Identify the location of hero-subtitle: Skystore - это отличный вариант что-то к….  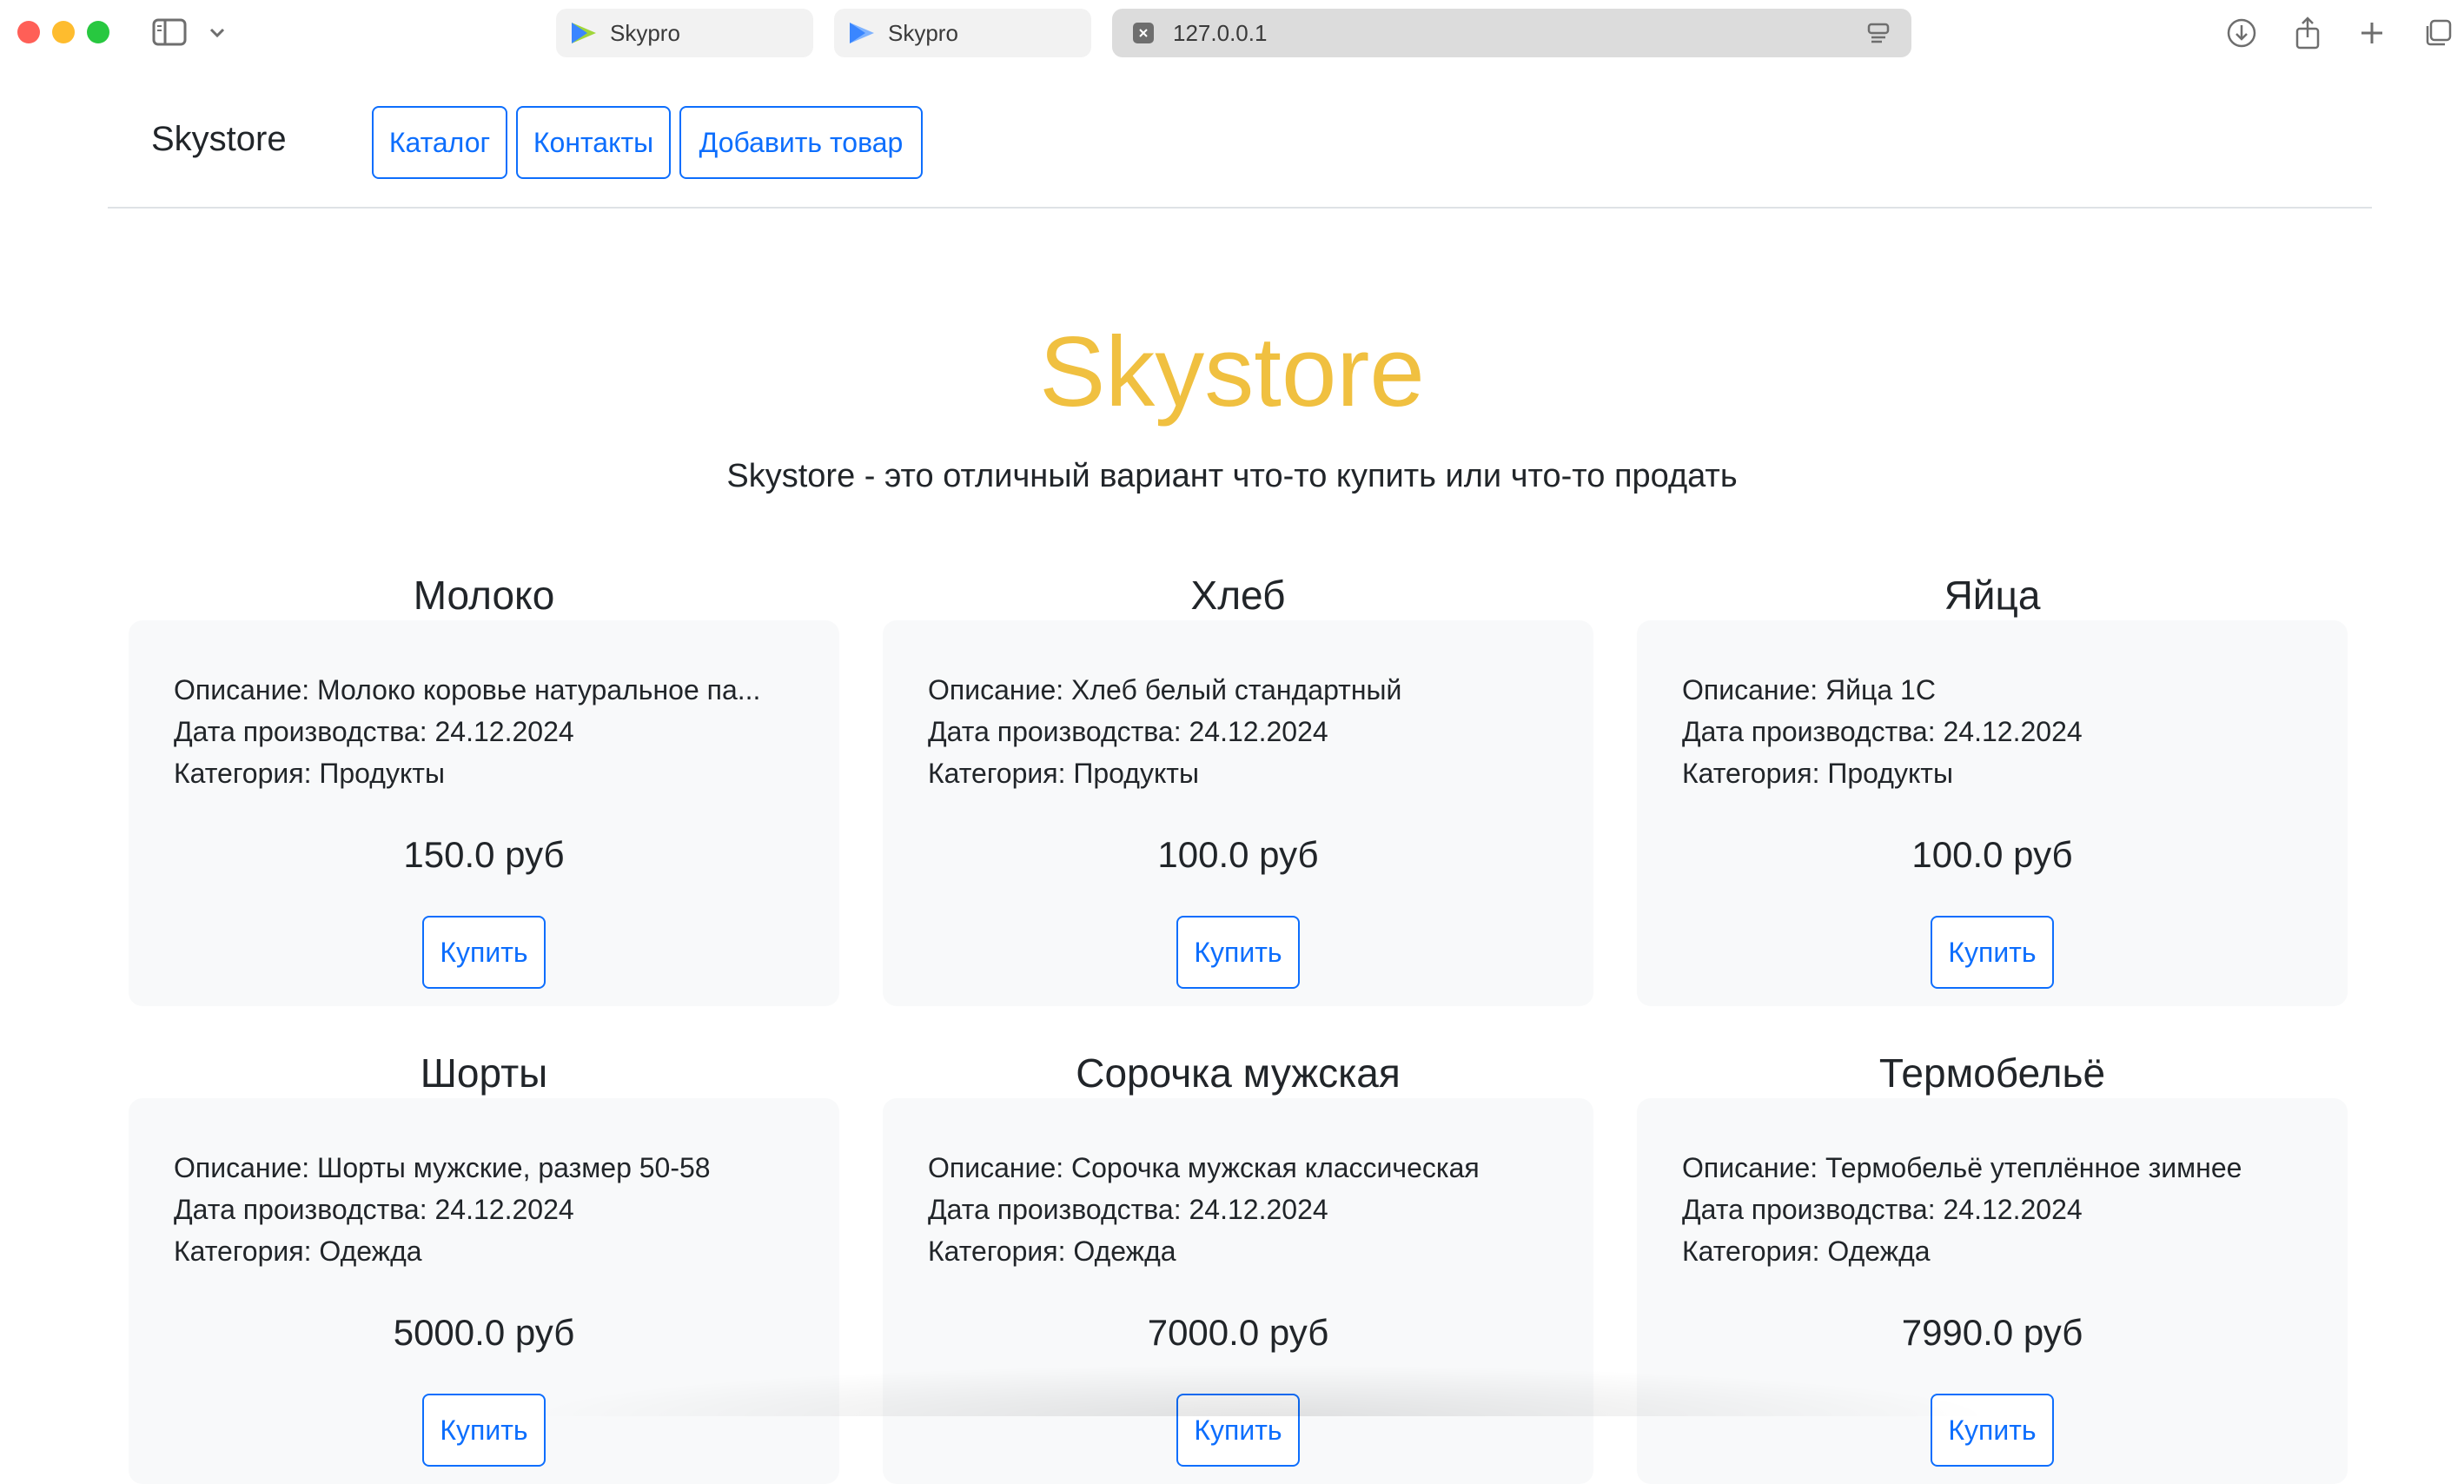
(1232, 476).